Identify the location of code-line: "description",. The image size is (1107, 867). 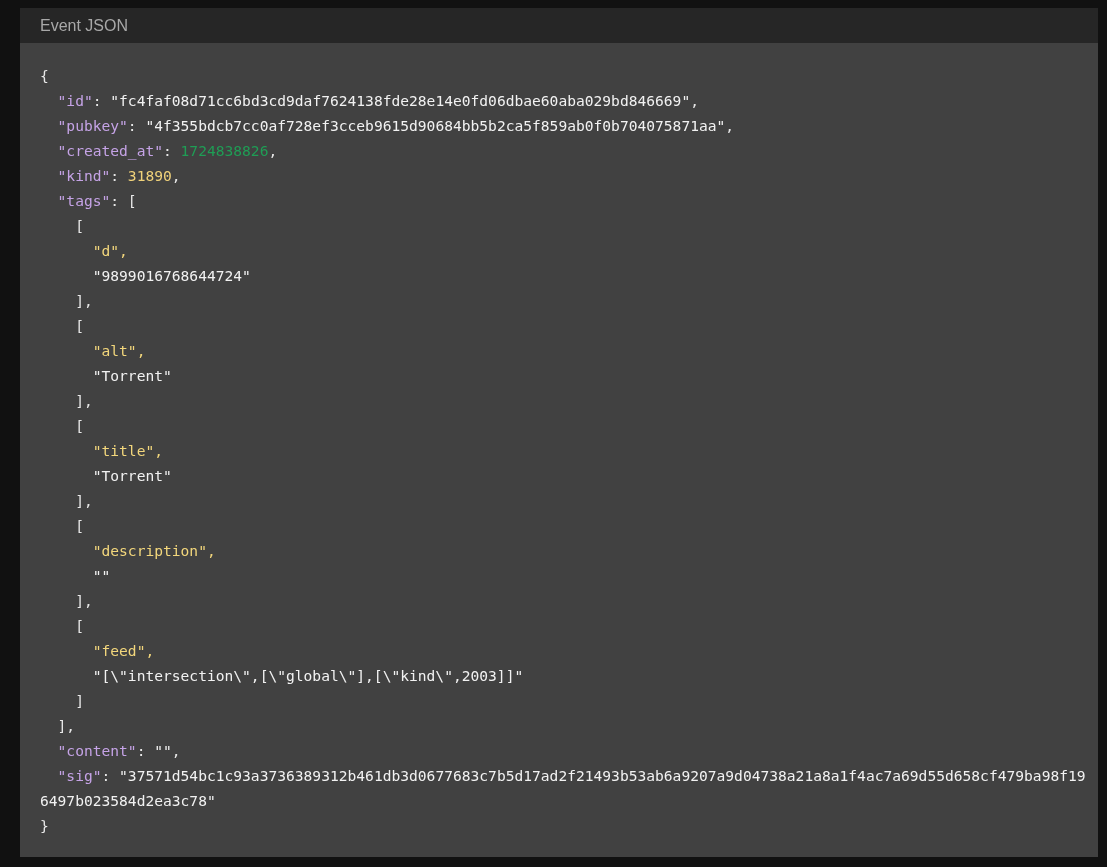
(154, 551).